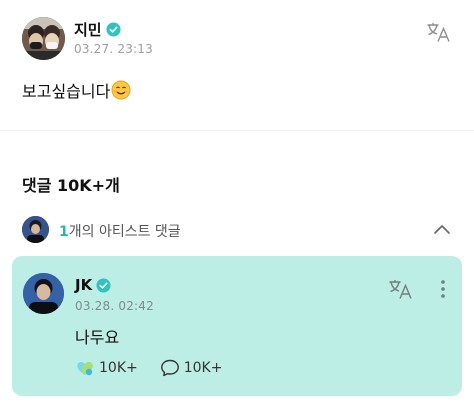  What do you see at coordinates (43, 293) in the screenshot?
I see `commenter-avatar` at bounding box center [43, 293].